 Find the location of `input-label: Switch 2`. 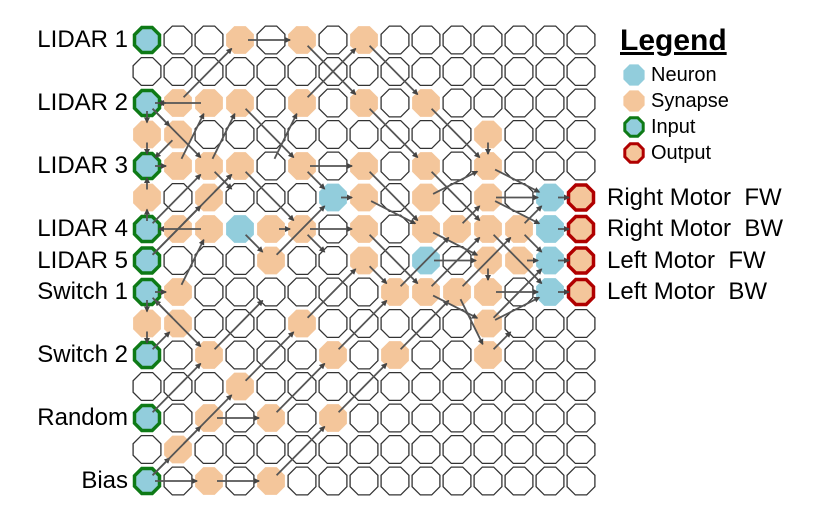

input-label: Switch 2 is located at coordinates (82, 354).